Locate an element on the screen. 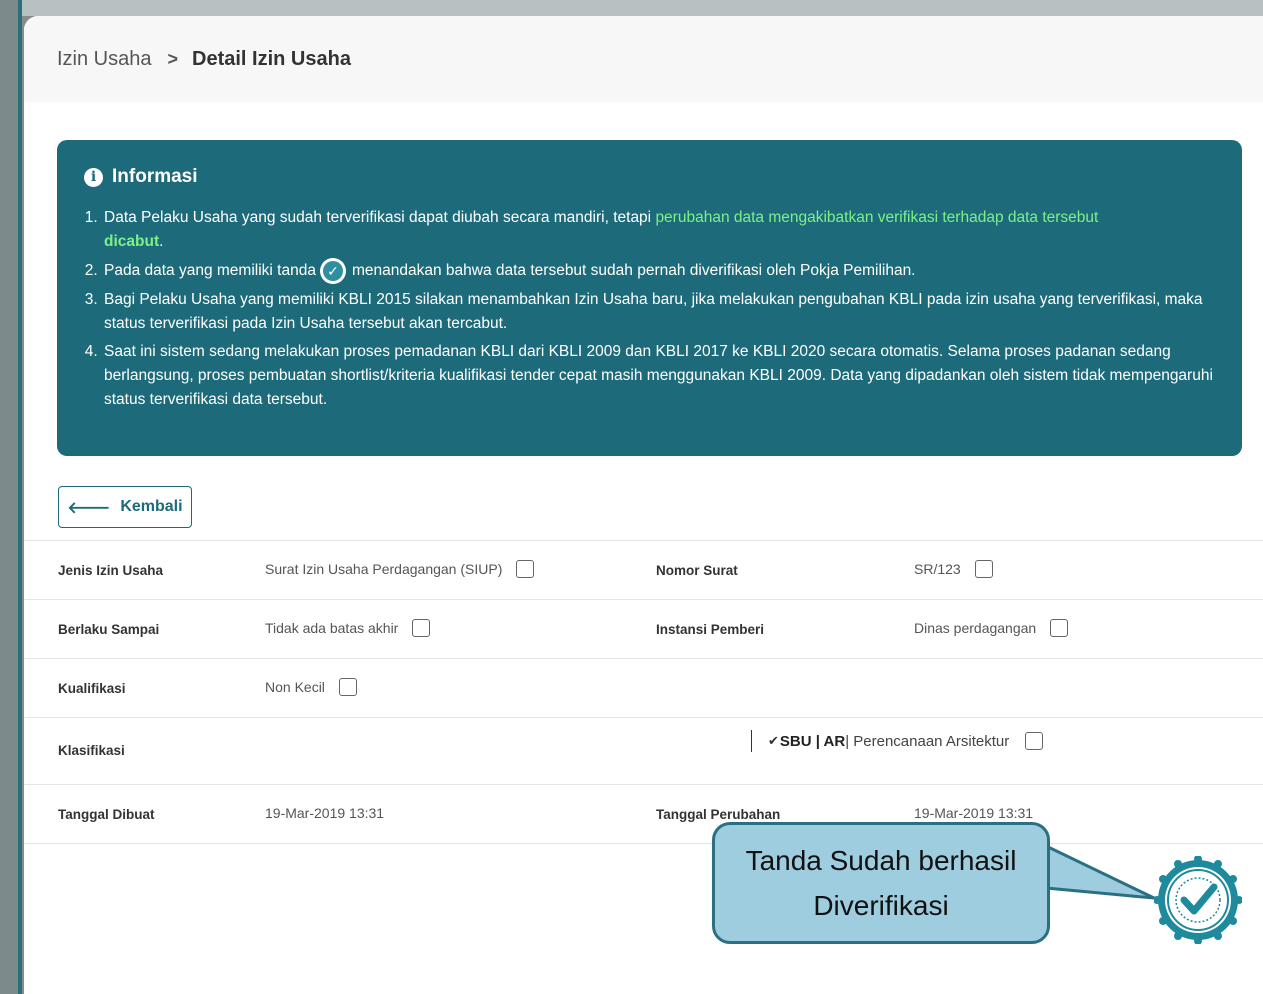 This screenshot has height=994, width=1263. info-item-2-text-pre: Pada data yang memiliki tanda is located at coordinates (210, 271).